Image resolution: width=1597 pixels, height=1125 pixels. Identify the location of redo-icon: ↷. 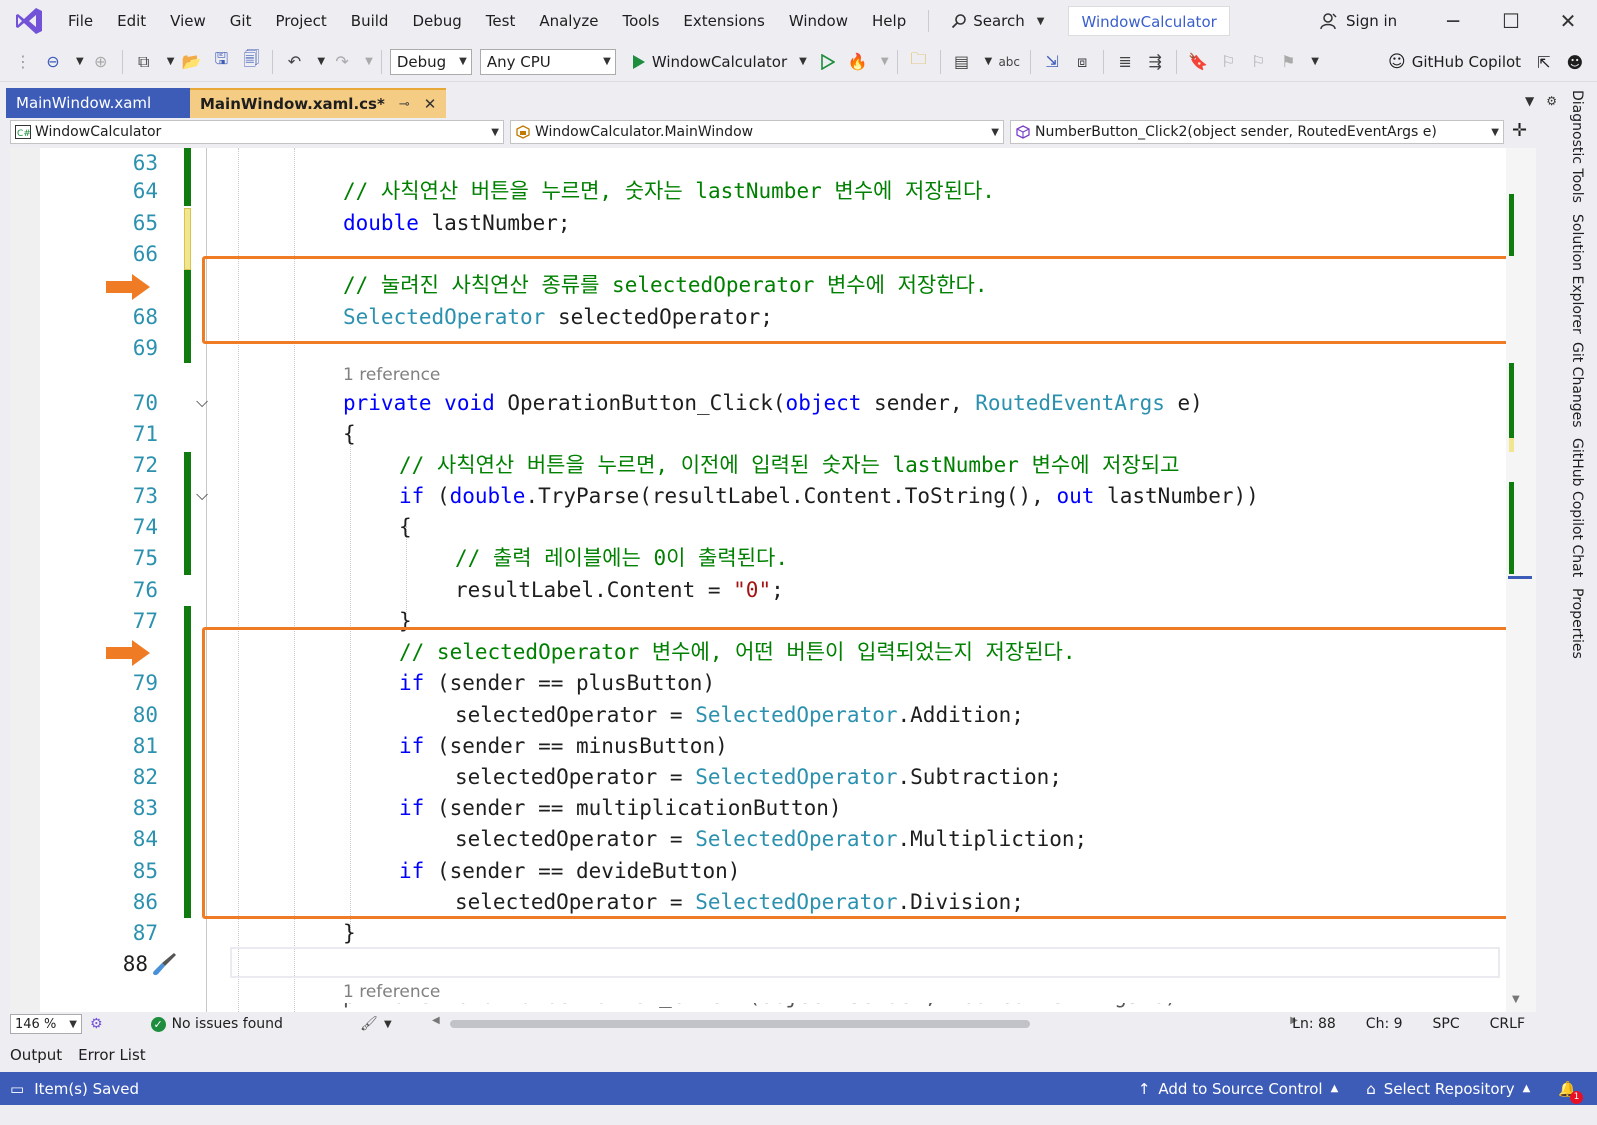
(342, 62).